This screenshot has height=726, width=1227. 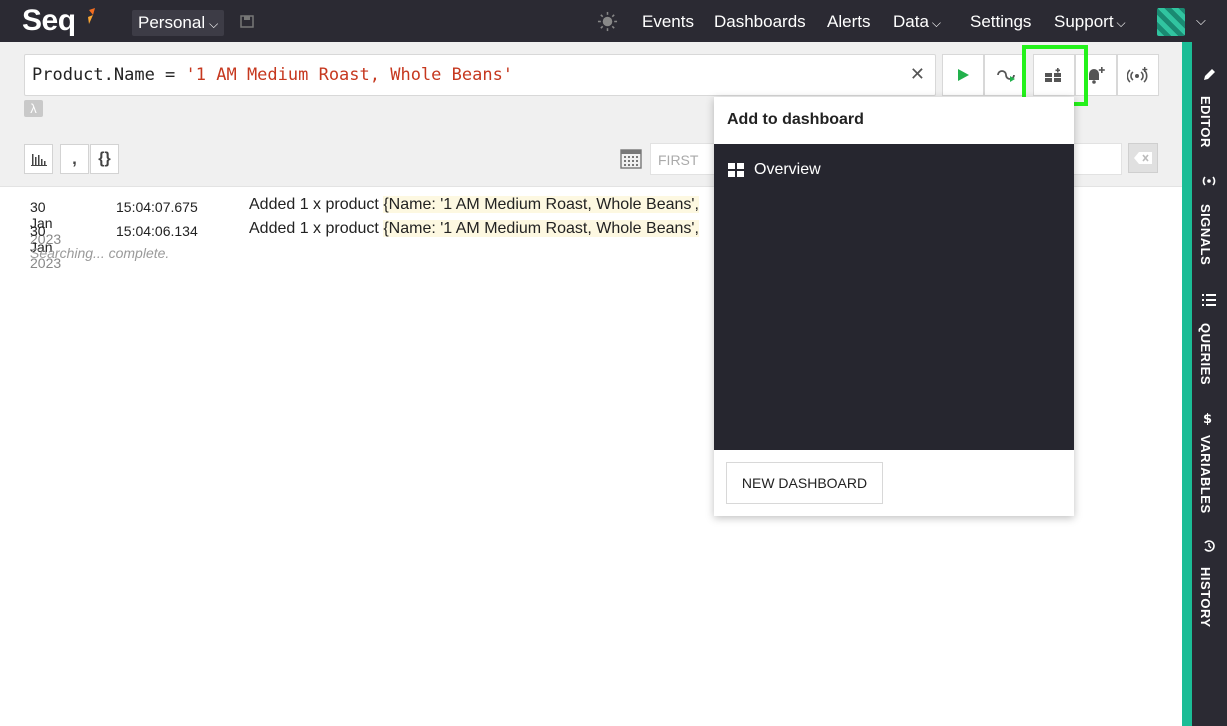 I want to click on search-status: Searching... complete., so click(x=100, y=253).